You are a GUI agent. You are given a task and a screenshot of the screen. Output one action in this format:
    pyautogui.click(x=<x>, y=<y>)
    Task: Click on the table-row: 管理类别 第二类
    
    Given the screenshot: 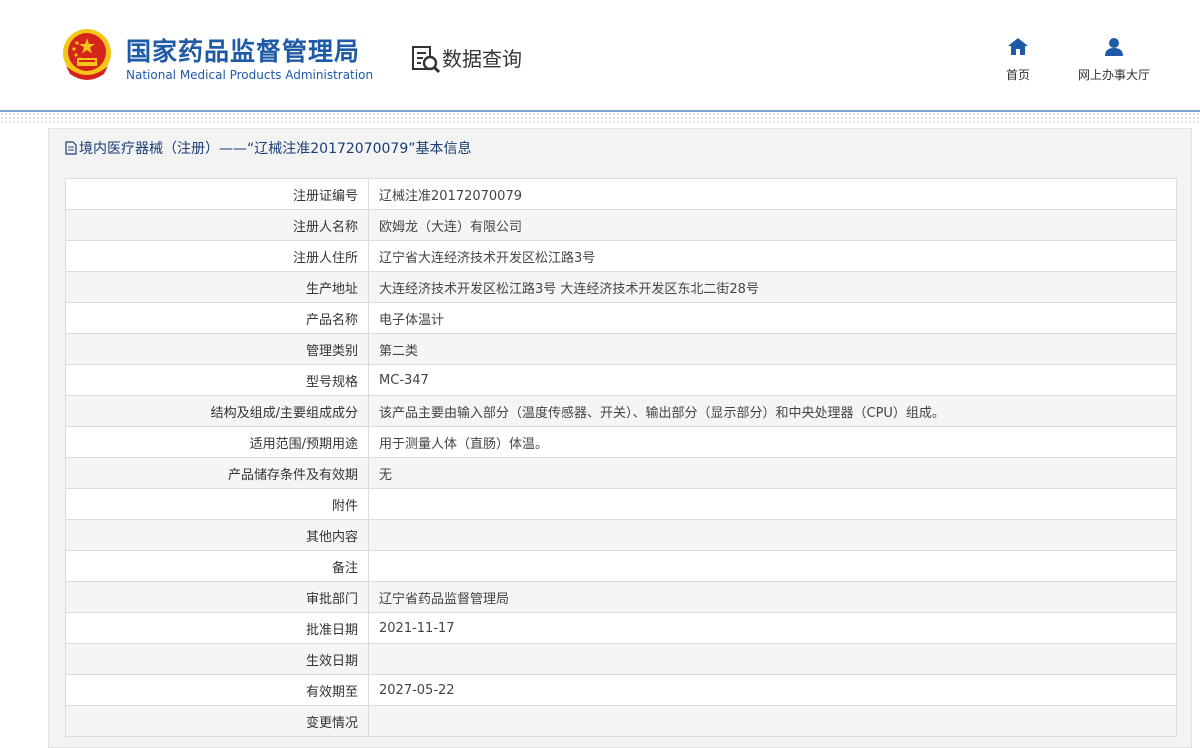 What is the action you would take?
    pyautogui.click(x=621, y=349)
    